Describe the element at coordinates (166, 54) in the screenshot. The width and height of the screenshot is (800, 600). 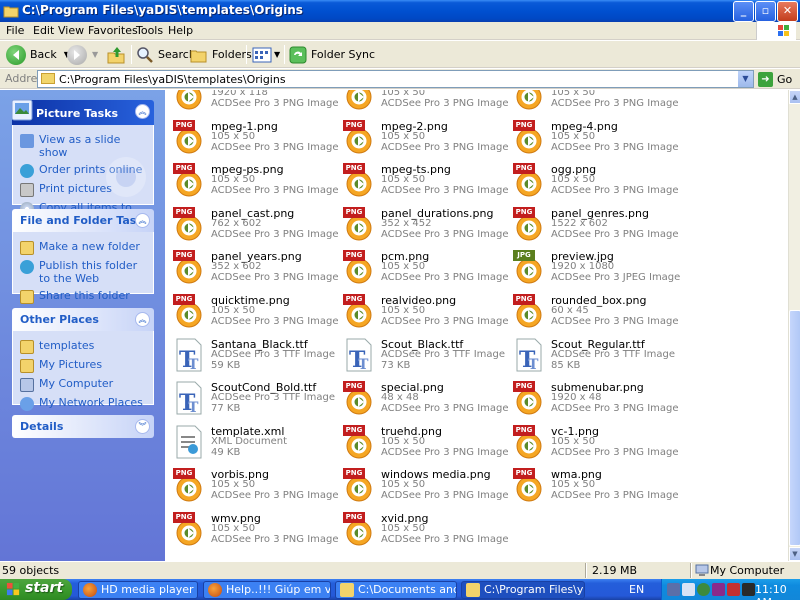
I see `search-button: Search` at that location.